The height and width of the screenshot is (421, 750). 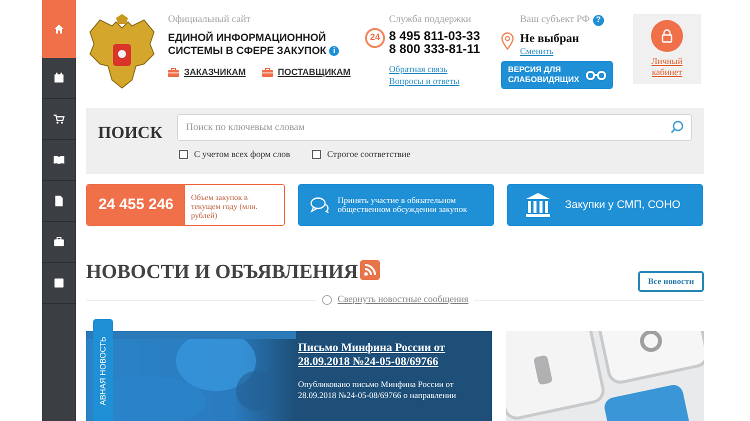 What do you see at coordinates (334, 51) in the screenshot?
I see `info-icon: i` at bounding box center [334, 51].